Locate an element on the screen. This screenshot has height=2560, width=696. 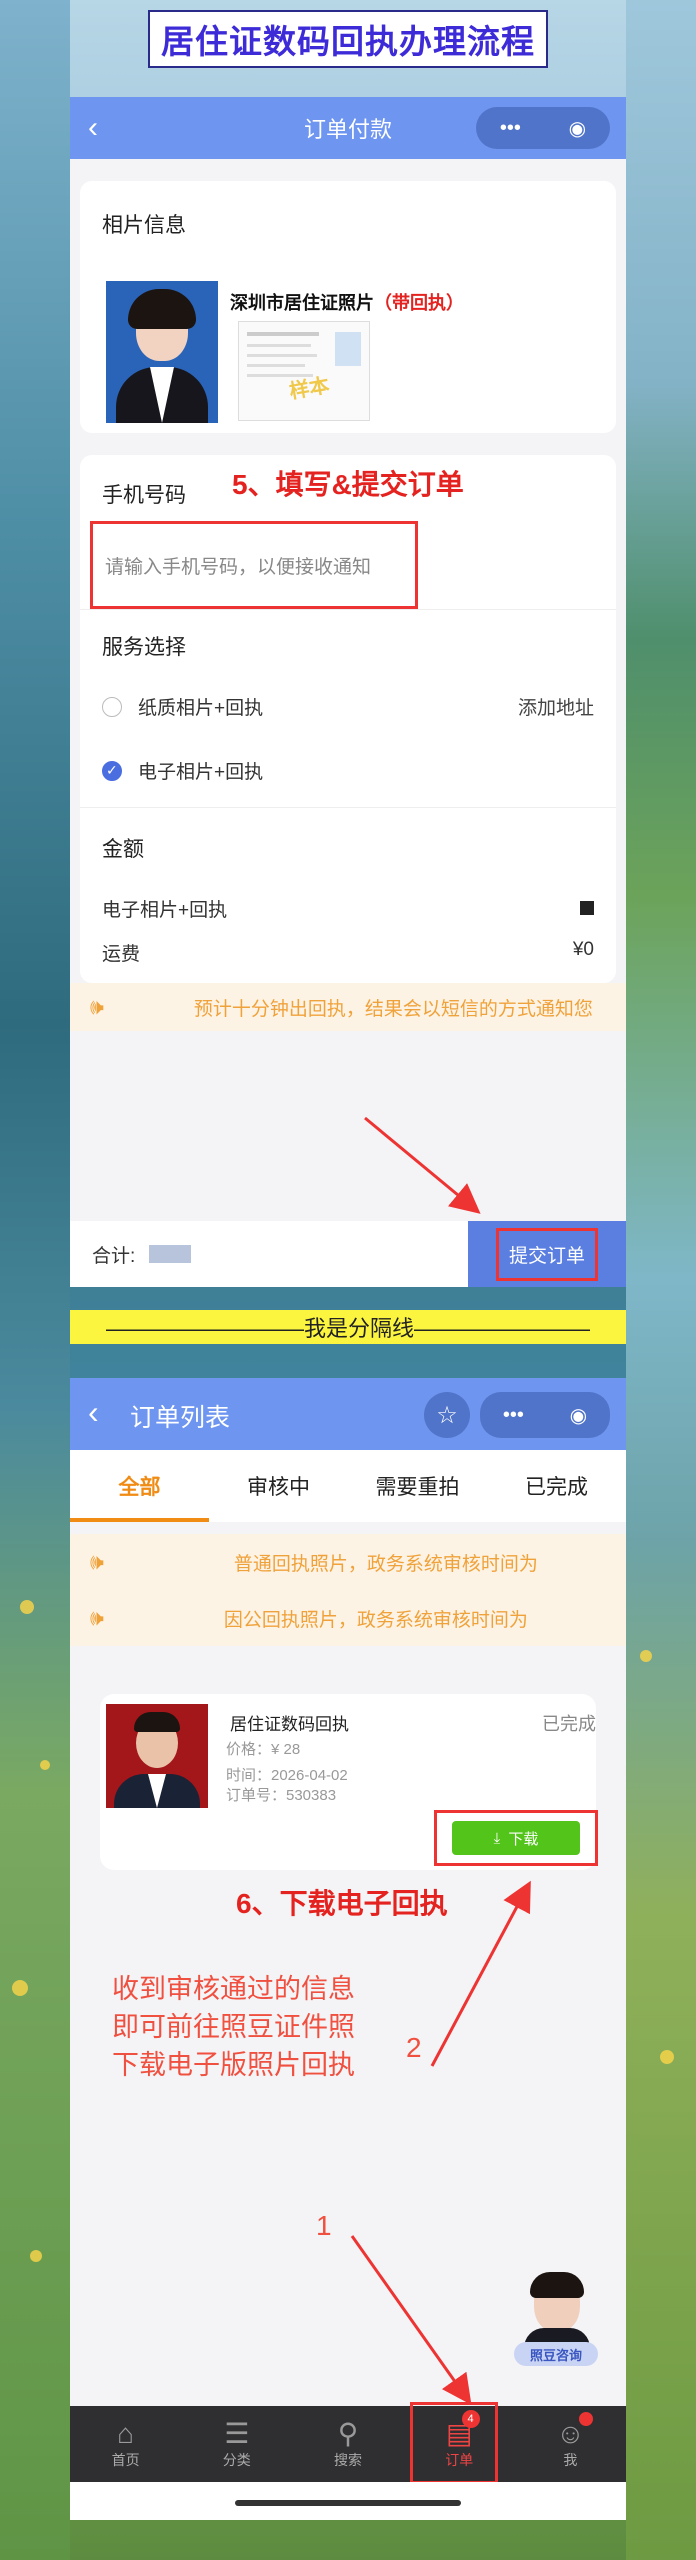
annotation-arrows is located at coordinates (440, 1760).